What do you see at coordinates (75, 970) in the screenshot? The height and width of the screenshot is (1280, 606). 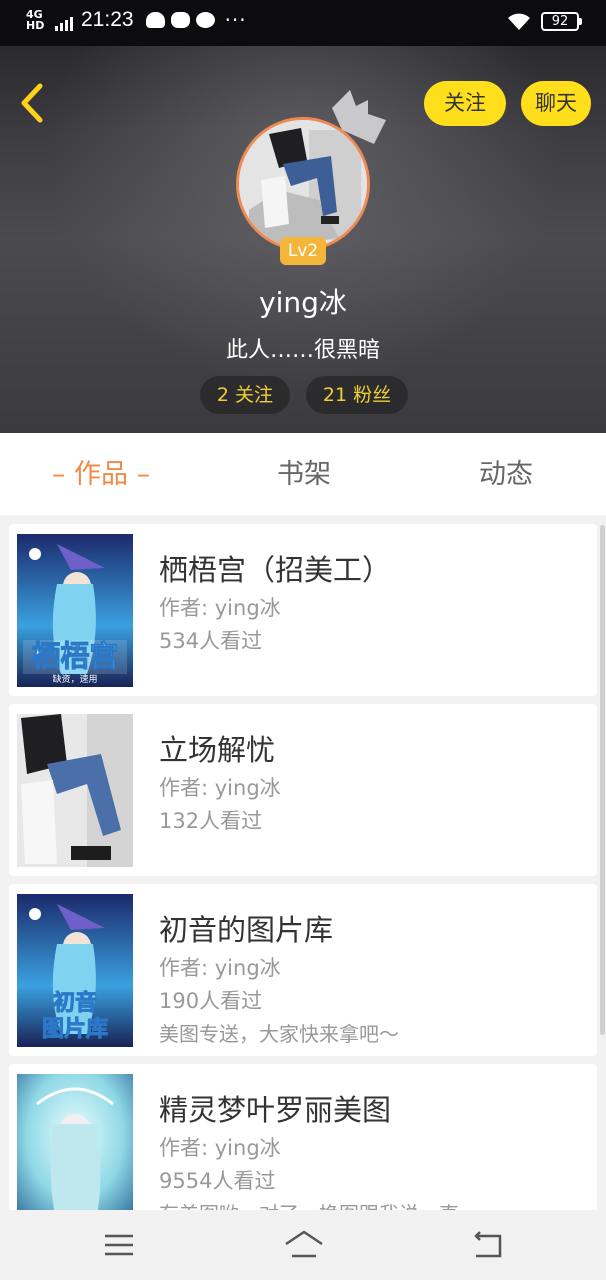 I see `cover-image: 初音 图片库` at bounding box center [75, 970].